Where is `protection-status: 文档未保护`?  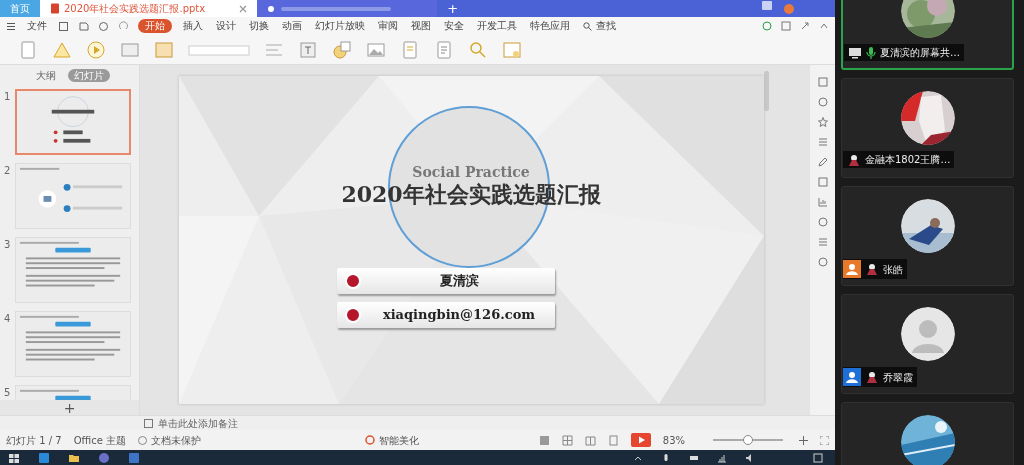
protection-status: 文档未保护 is located at coordinates (169, 440).